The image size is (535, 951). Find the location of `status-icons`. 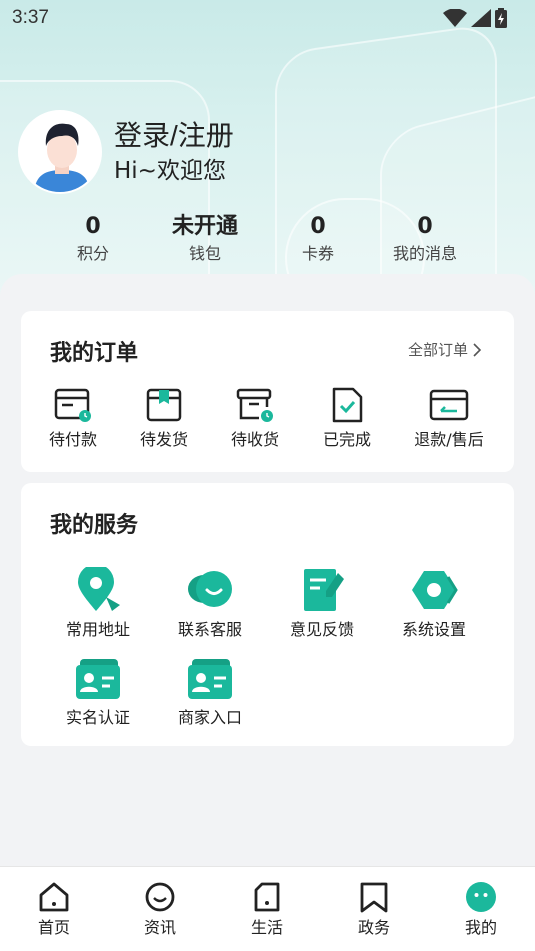

status-icons is located at coordinates (475, 18).